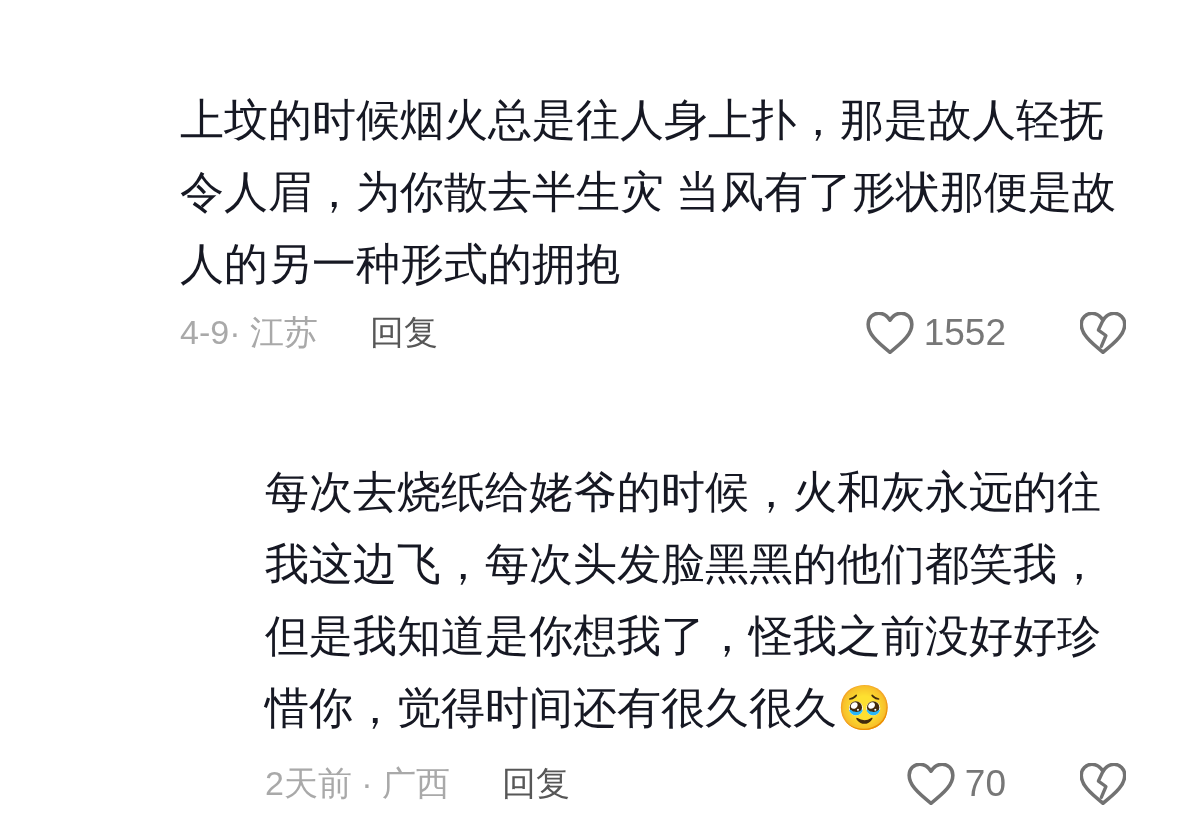 The height and width of the screenshot is (817, 1179). Describe the element at coordinates (249, 332) in the screenshot. I see `time-location-text: 4-9· 江苏` at that location.